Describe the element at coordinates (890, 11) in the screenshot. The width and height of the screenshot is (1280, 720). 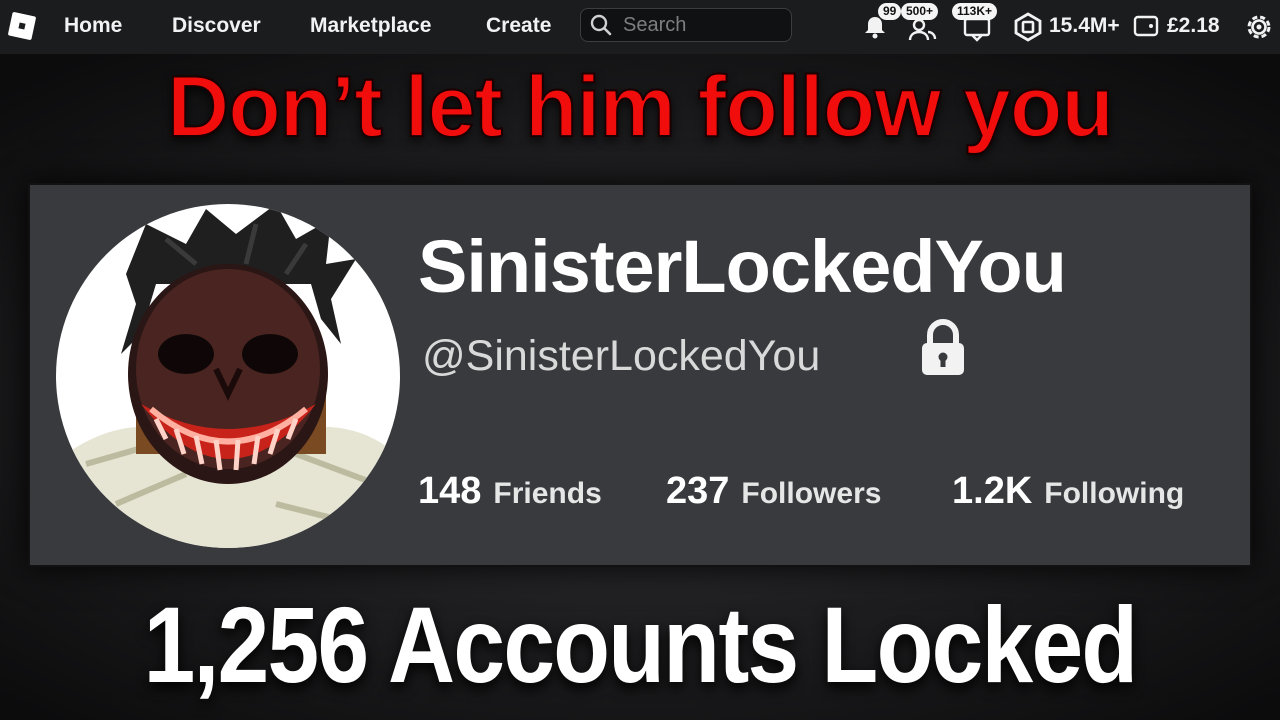
I see `notifications-badge: 99` at that location.